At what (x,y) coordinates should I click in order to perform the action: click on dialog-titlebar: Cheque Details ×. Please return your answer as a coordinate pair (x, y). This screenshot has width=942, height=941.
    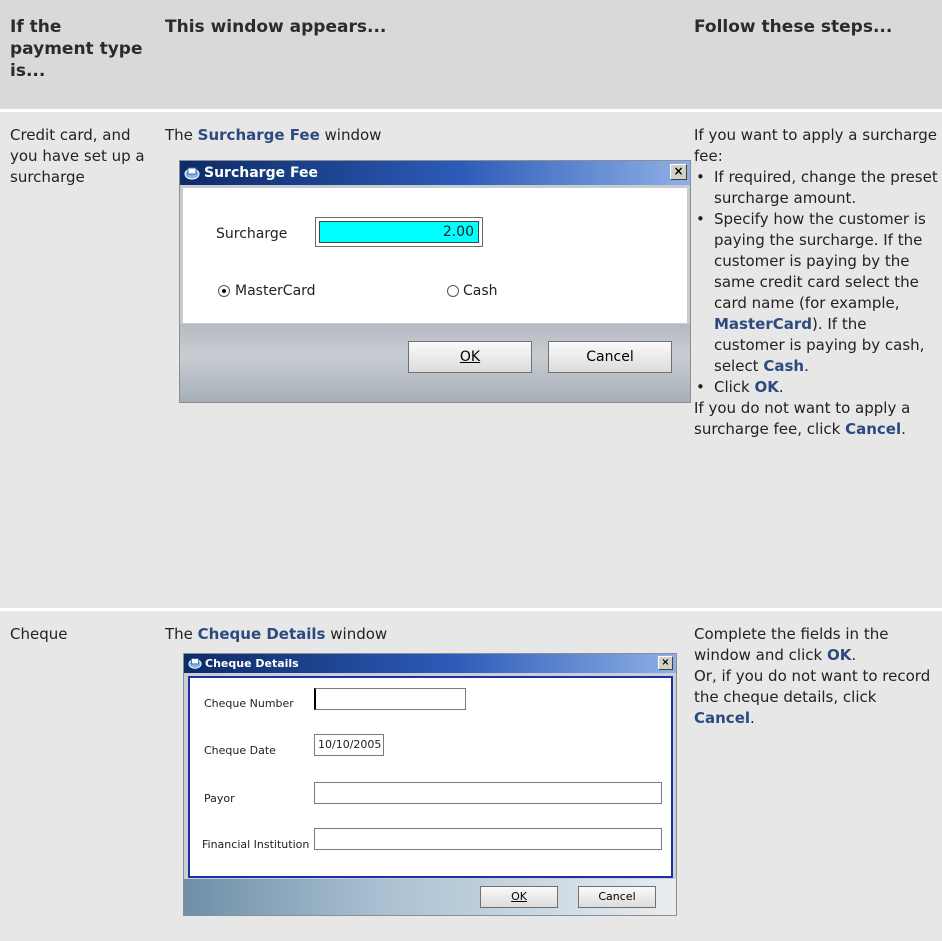
    Looking at the image, I should click on (430, 663).